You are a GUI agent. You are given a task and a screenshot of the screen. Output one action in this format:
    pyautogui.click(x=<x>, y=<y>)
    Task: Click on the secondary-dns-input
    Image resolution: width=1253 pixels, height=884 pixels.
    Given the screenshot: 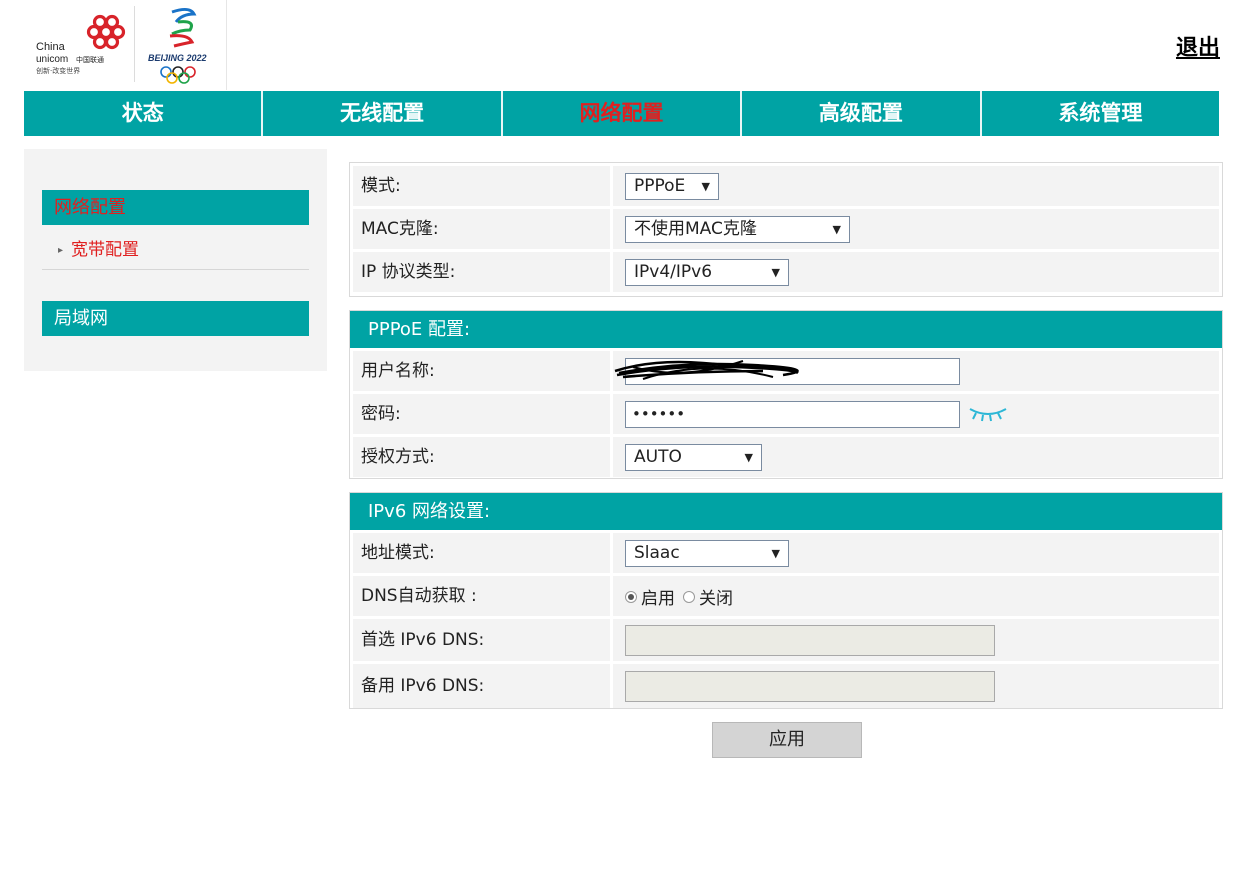 What is the action you would take?
    pyautogui.click(x=810, y=686)
    